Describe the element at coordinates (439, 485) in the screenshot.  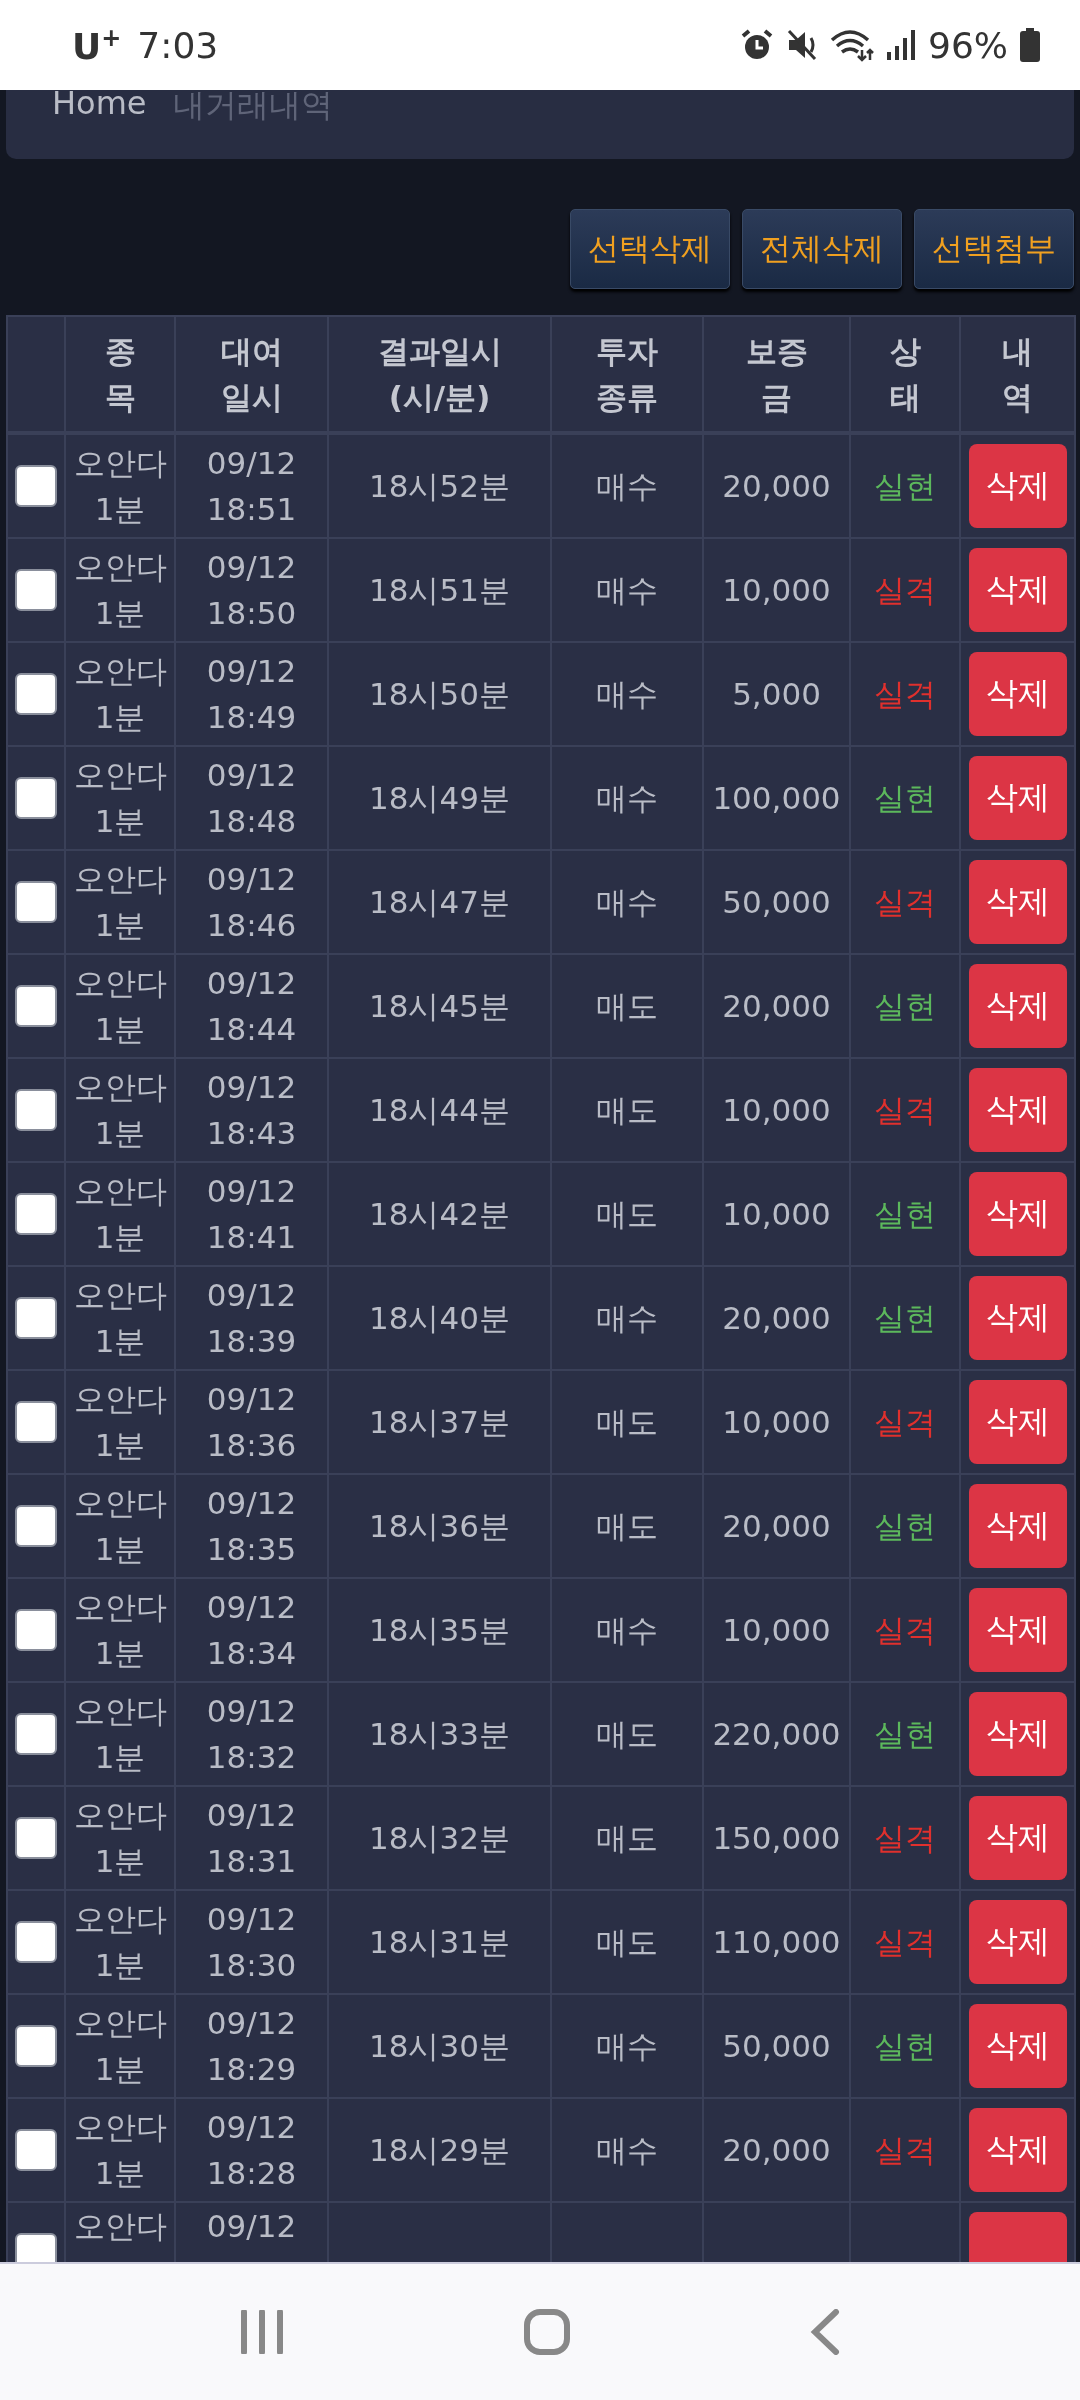
I see `result-time-cell: 18시52분` at that location.